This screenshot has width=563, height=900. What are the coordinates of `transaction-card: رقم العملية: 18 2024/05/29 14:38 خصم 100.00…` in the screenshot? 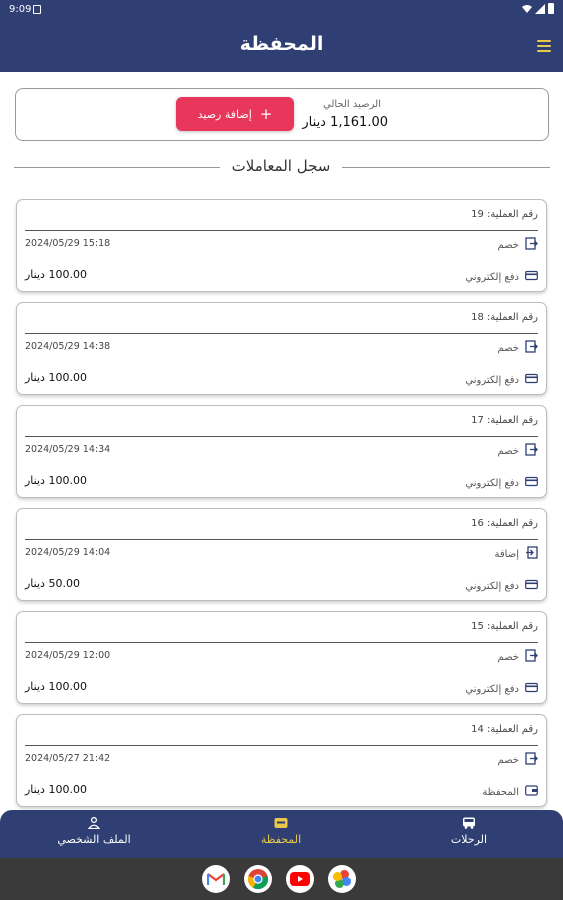 It's located at (281, 348).